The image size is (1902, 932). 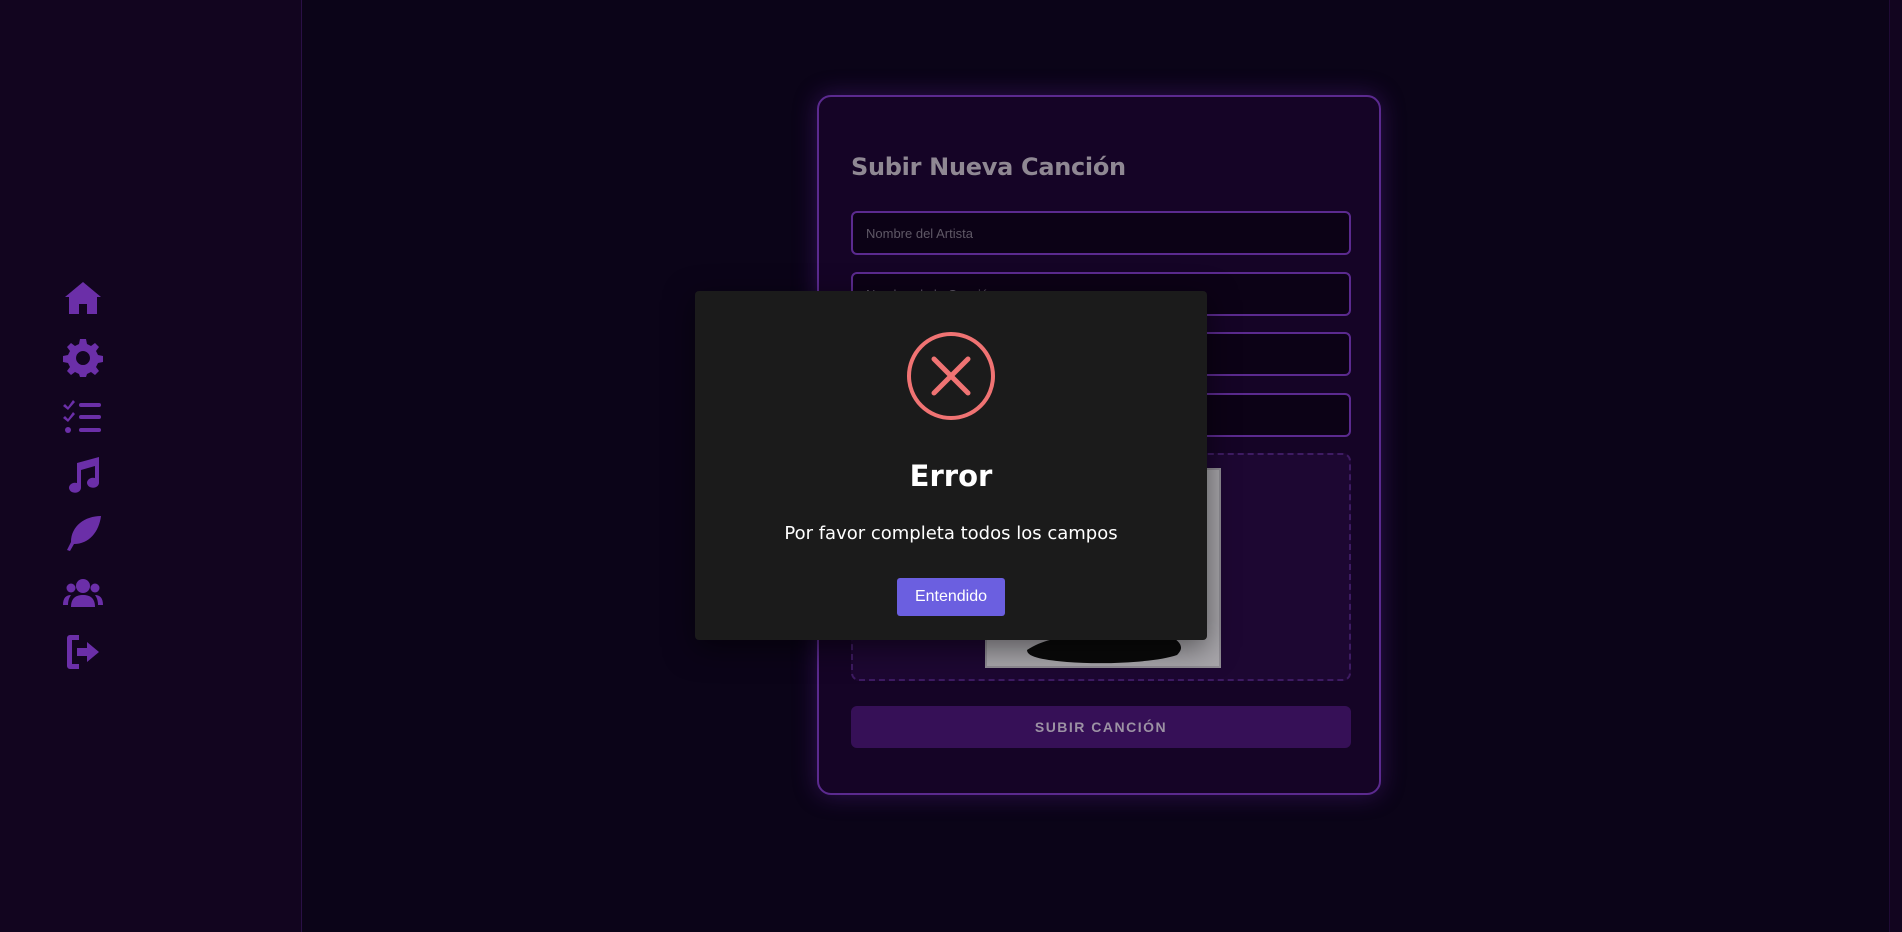 I want to click on sidebar-item-tasks, so click(x=83, y=416).